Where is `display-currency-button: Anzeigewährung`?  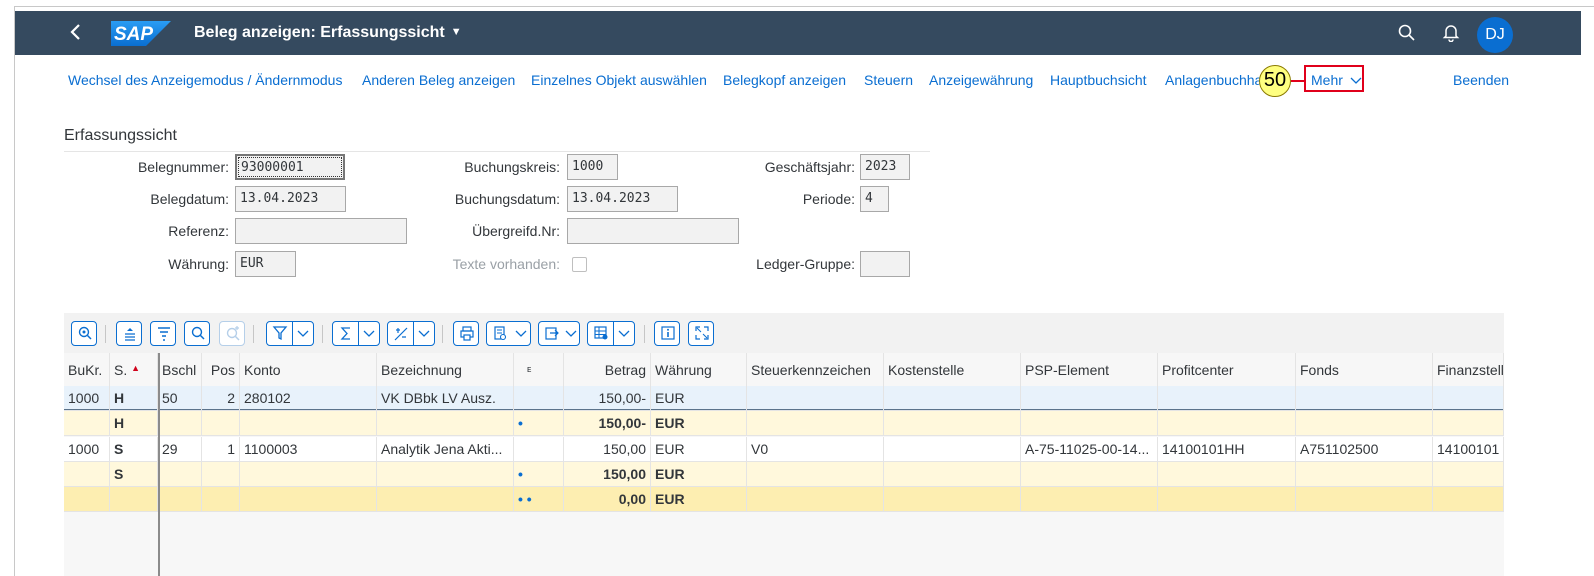 display-currency-button: Anzeigewährung is located at coordinates (981, 80).